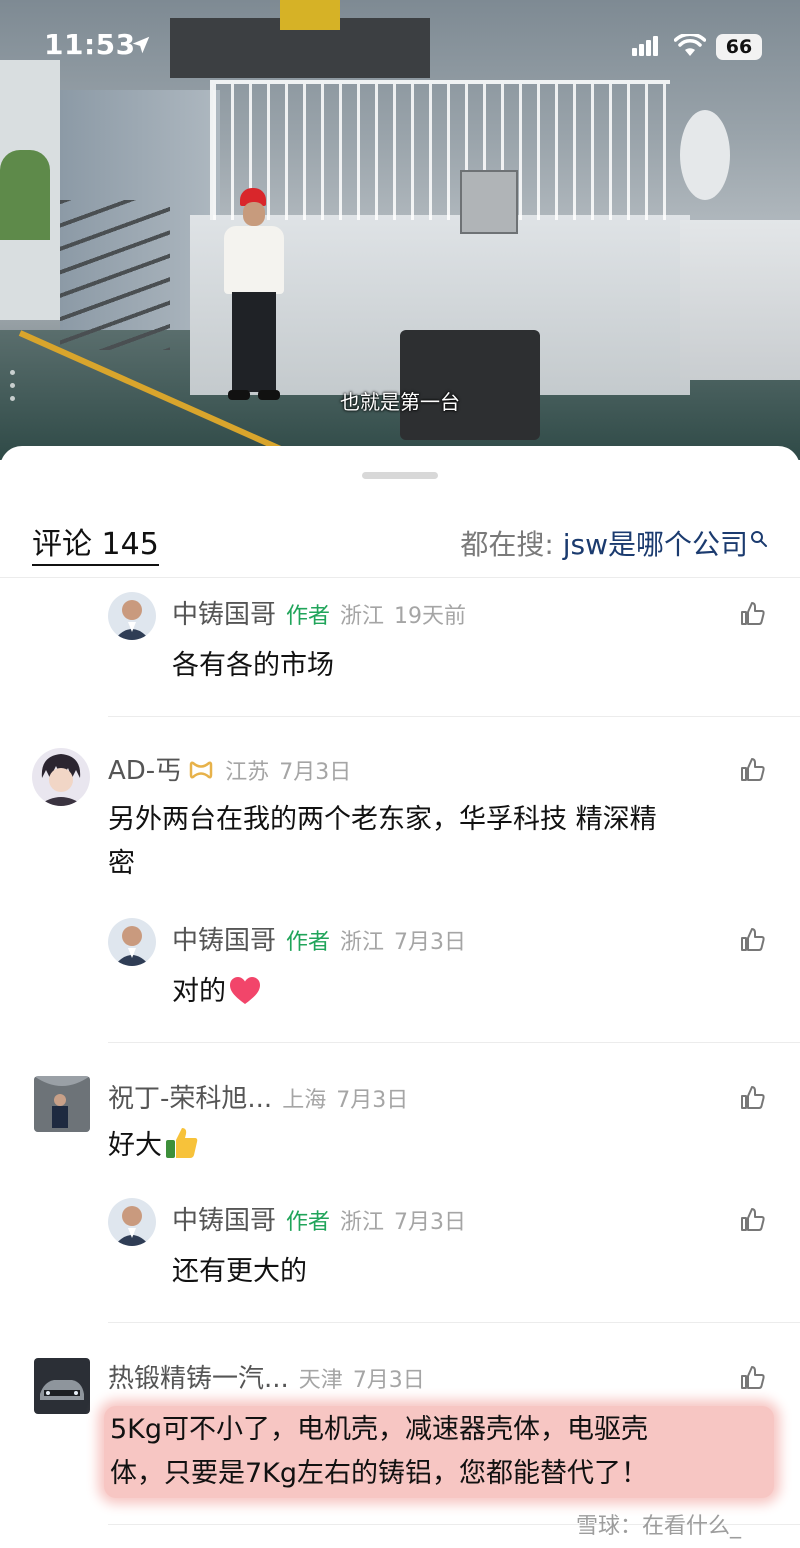  What do you see at coordinates (304, 1100) in the screenshot?
I see `comment-location: 上海` at bounding box center [304, 1100].